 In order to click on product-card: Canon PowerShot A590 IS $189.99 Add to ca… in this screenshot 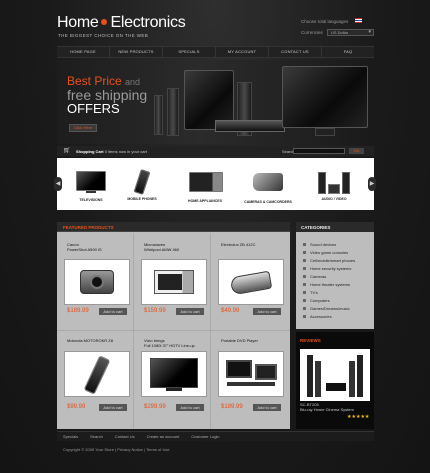, I will do `click(95, 282)`.